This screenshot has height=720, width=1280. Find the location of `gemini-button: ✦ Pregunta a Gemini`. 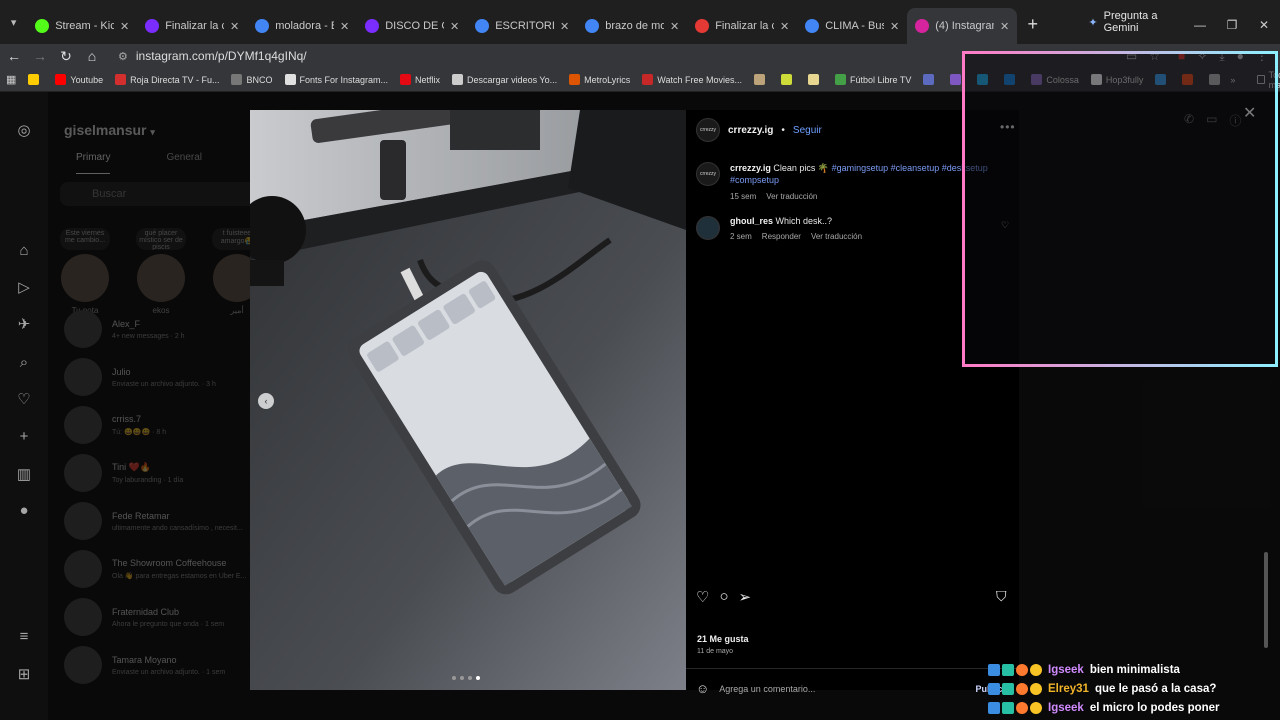

gemini-button: ✦ Pregunta a Gemini is located at coordinates (1131, 22).